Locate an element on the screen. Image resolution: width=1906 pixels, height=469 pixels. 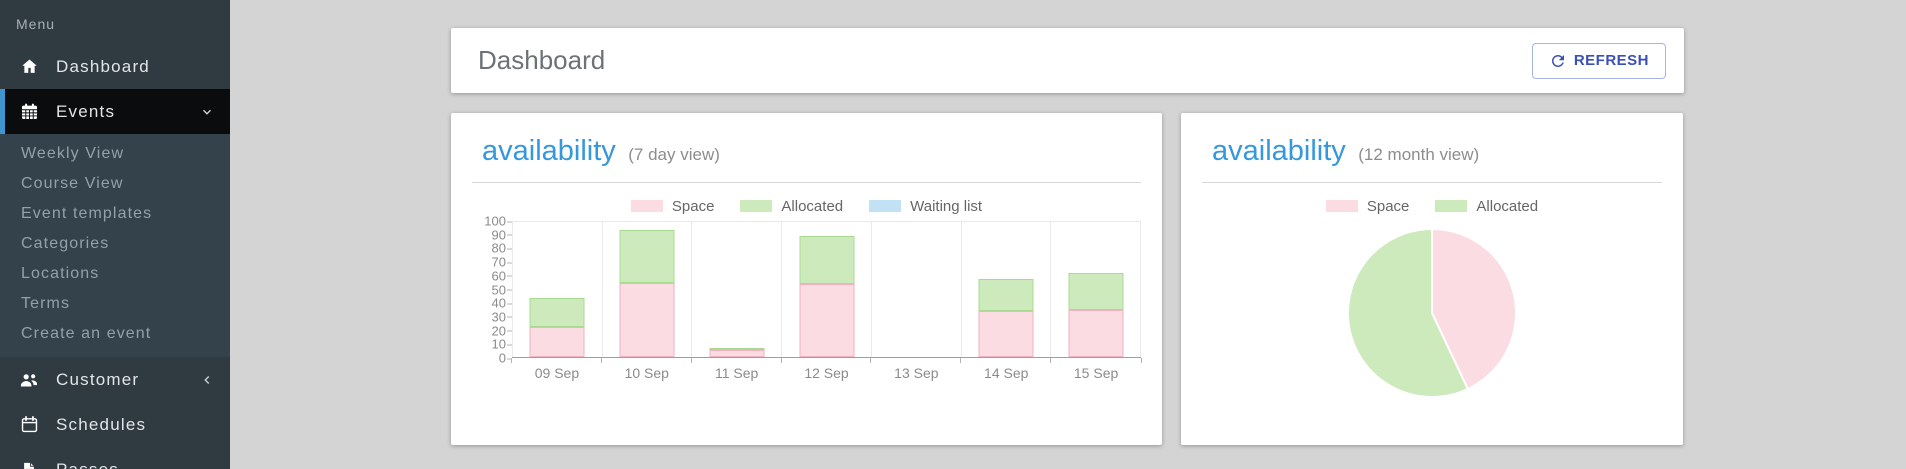
users-icon is located at coordinates (29, 380).